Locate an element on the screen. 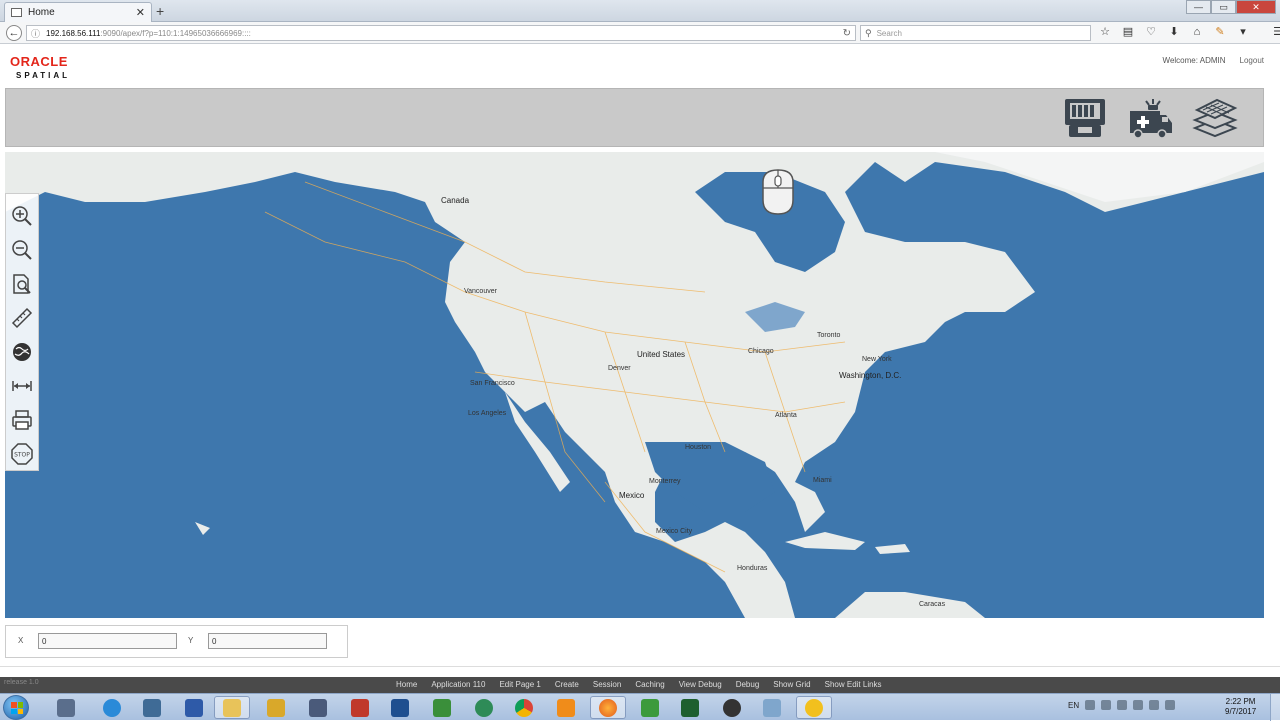 The image size is (1280, 721). taskbar-app6 is located at coordinates (276, 707).